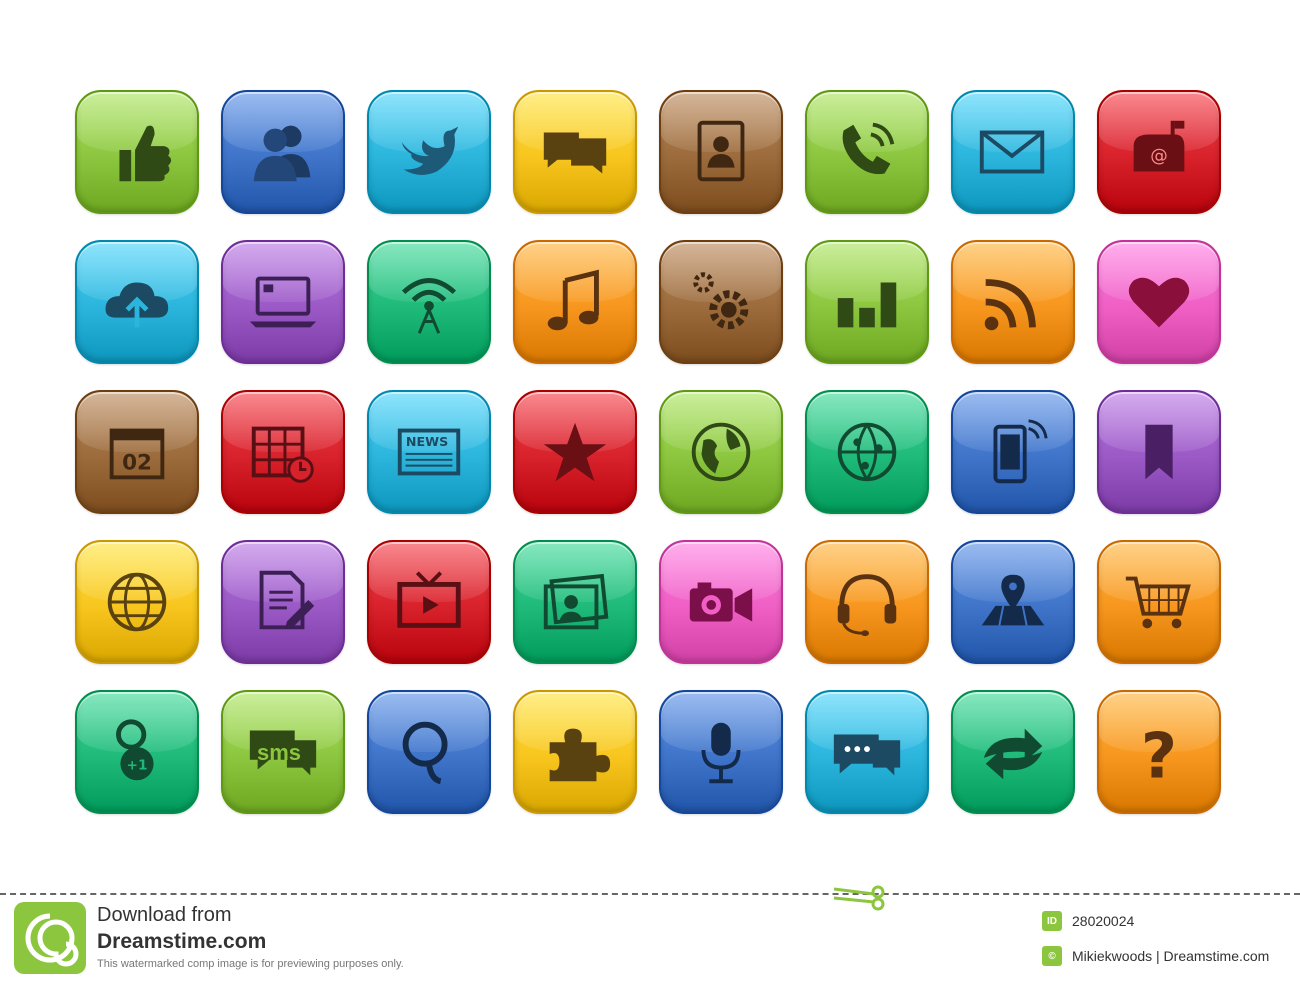  What do you see at coordinates (137, 766) in the screenshot?
I see `svg-text: +1` at bounding box center [137, 766].